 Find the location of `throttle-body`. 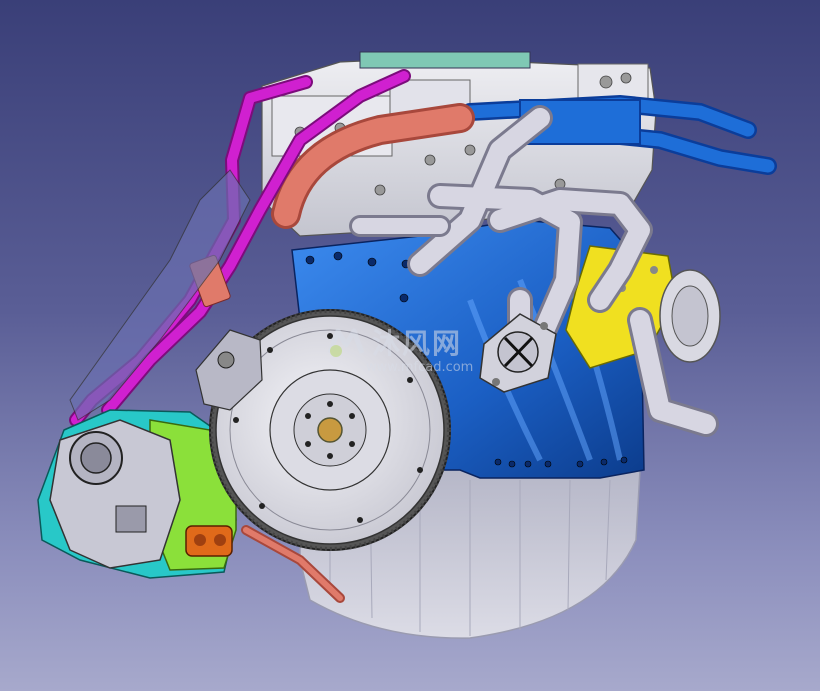

throttle-body is located at coordinates (115, 494).